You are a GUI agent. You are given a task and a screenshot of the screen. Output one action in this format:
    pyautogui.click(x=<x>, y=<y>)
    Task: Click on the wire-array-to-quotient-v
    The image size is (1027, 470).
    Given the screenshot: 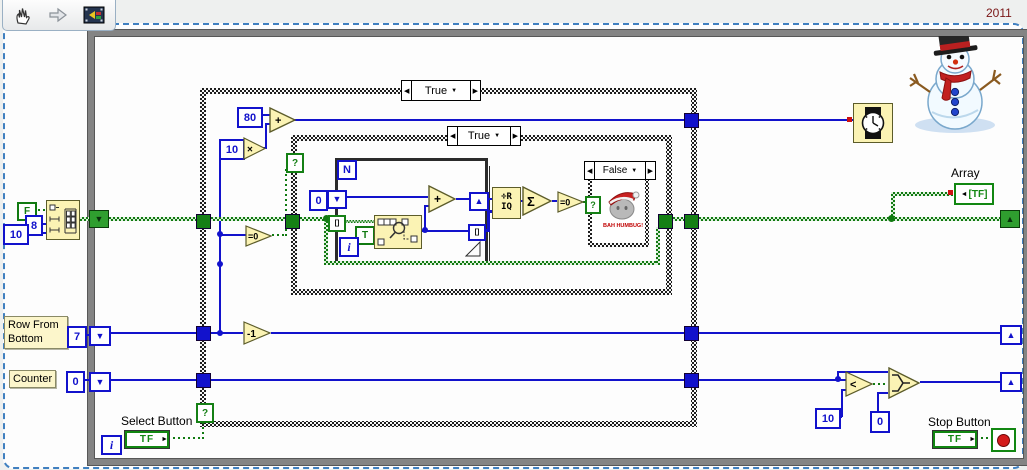 What is the action you would take?
    pyautogui.click(x=488, y=221)
    